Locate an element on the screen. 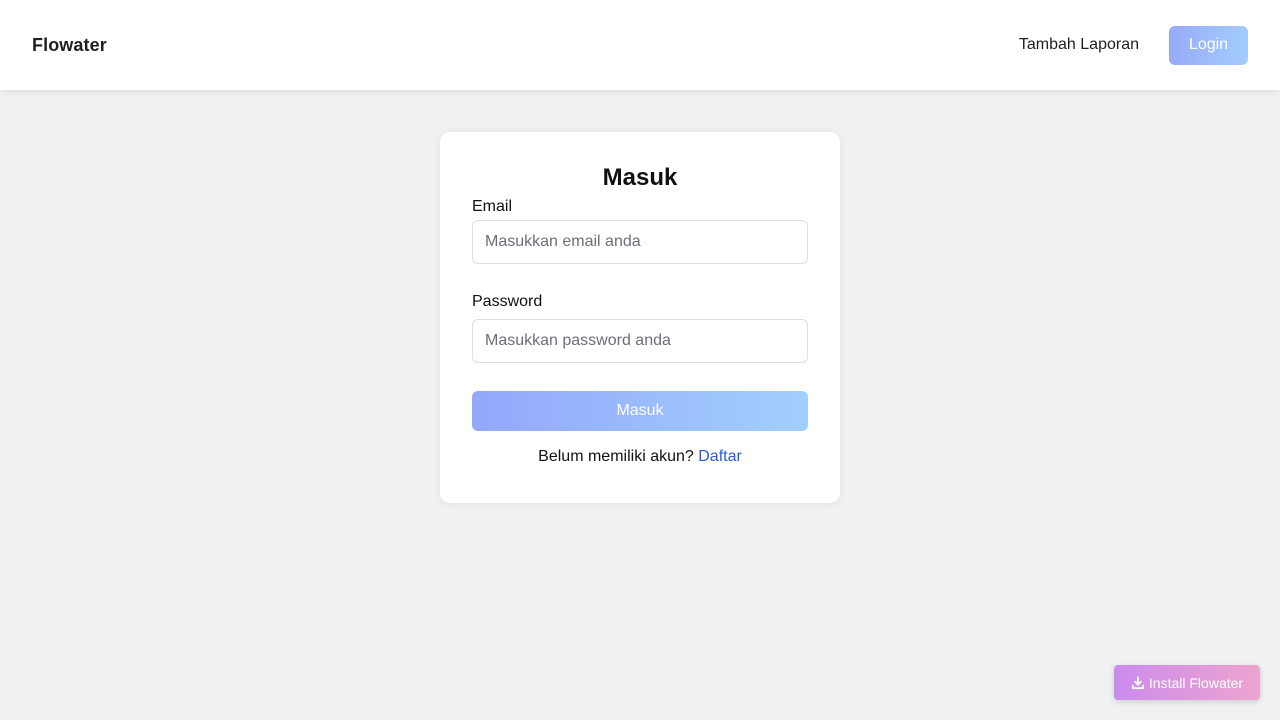  submit-login-button: Masuk is located at coordinates (640, 411).